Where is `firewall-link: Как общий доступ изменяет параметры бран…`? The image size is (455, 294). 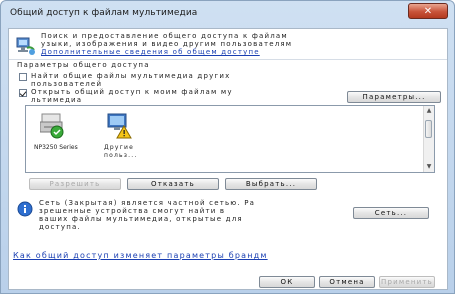
firewall-link: Как общий доступ изменяет параметры бран… is located at coordinates (140, 255).